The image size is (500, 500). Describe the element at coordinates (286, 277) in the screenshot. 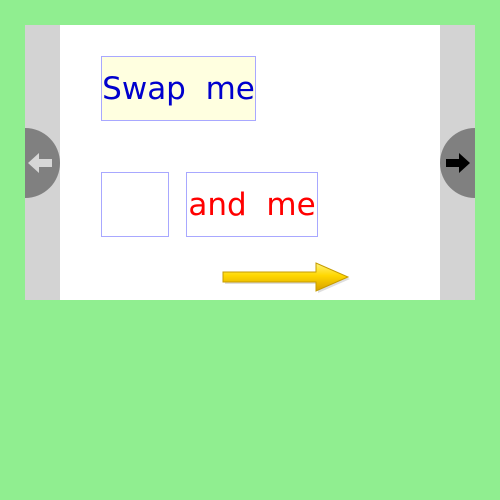

I see `yellow-arrow-right-icon` at that location.